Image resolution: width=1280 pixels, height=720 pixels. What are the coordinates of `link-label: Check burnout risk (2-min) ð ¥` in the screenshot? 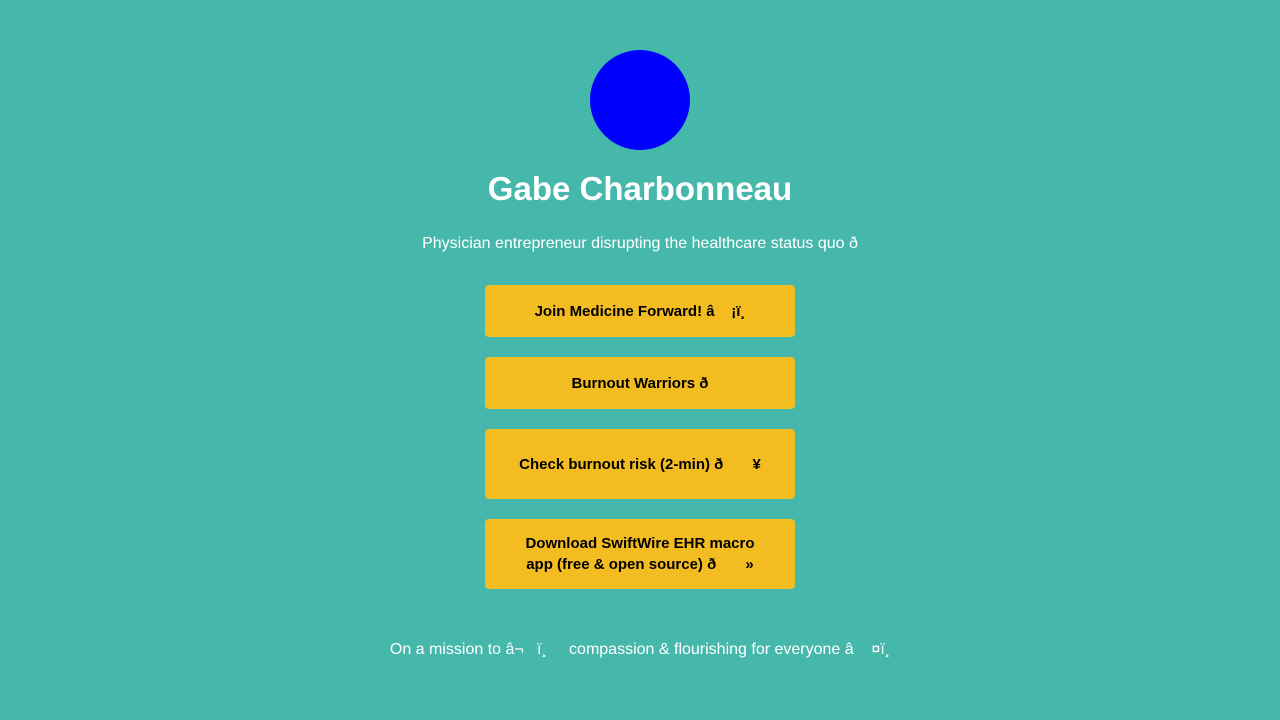 It's located at (640, 464).